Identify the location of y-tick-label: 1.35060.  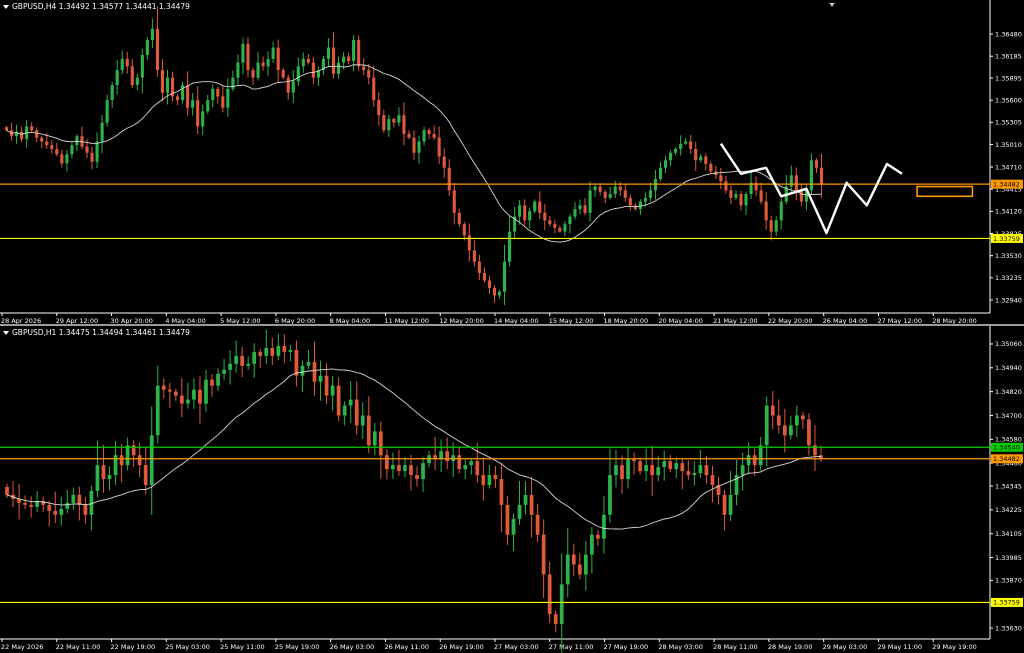
(1008, 344).